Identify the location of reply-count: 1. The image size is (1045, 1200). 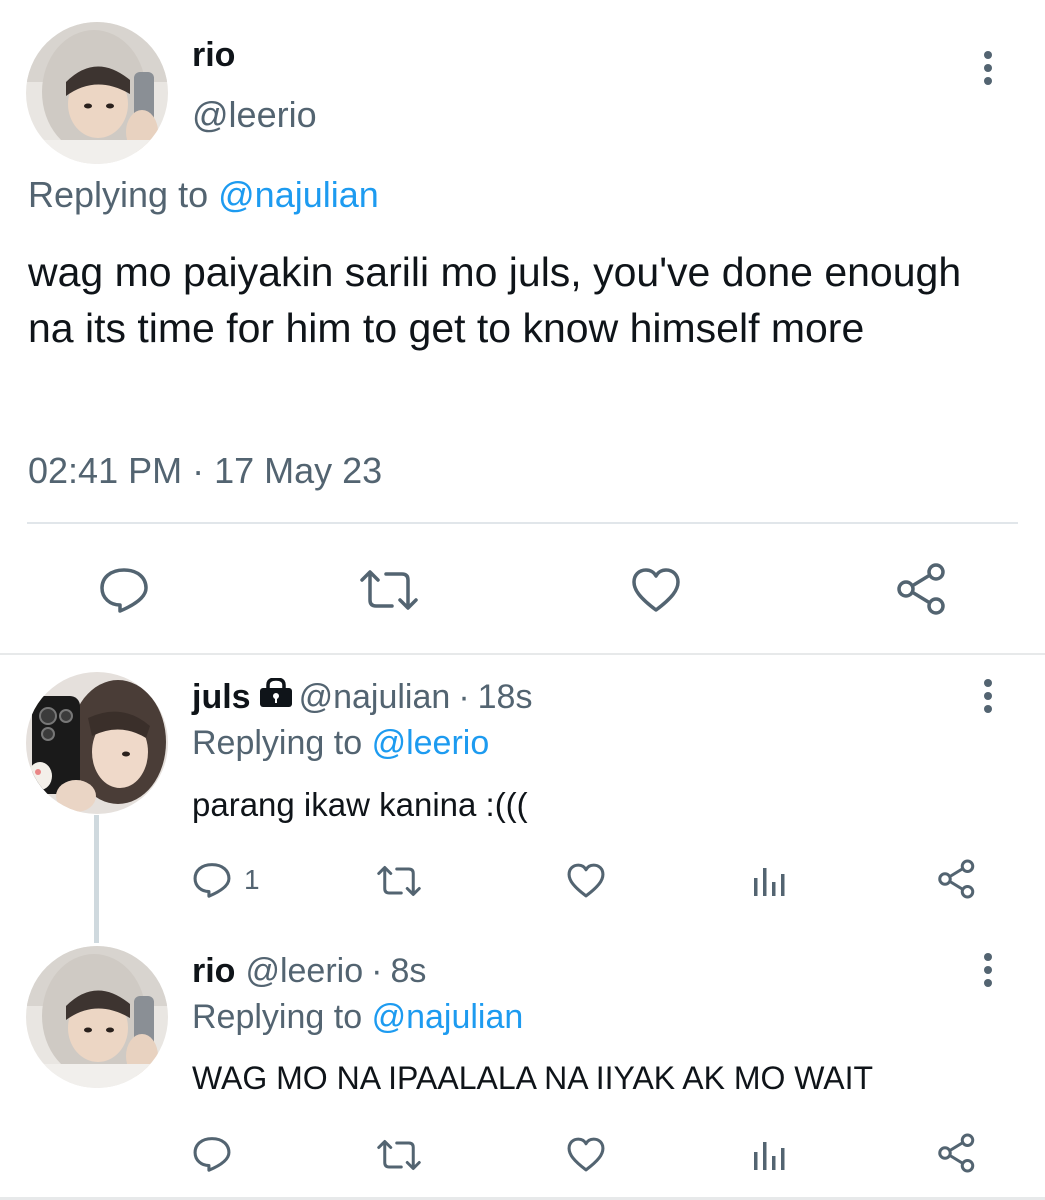
(252, 879).